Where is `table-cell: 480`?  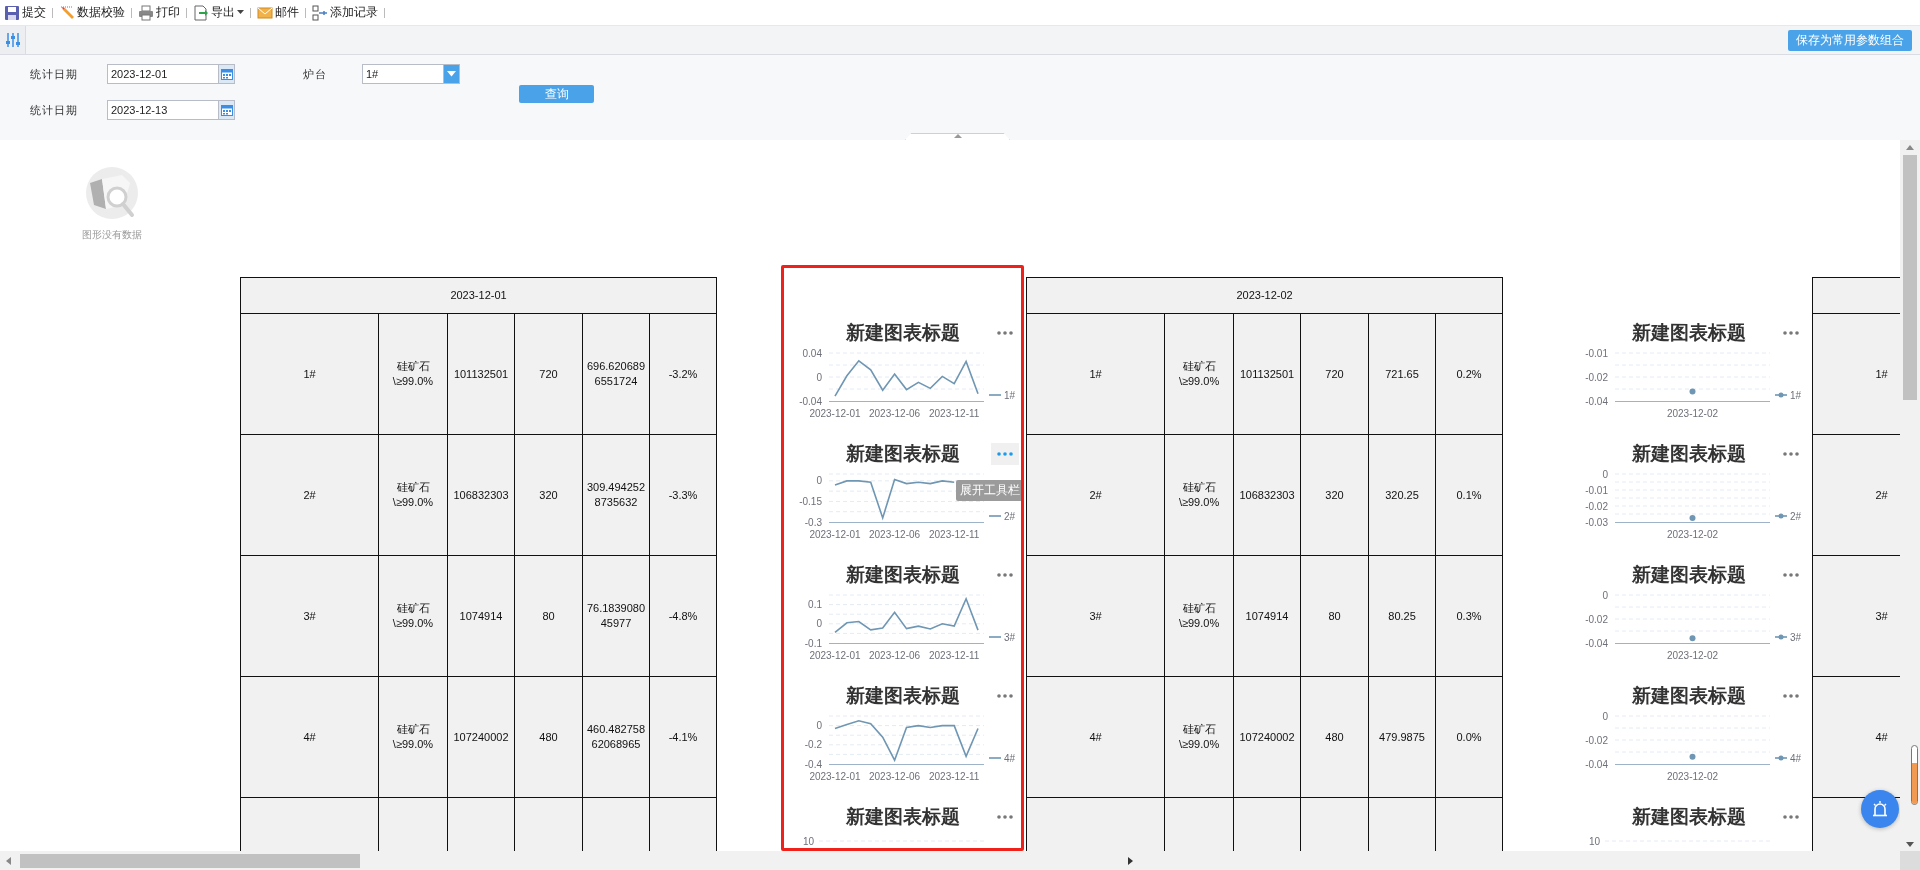 table-cell: 480 is located at coordinates (1334, 737).